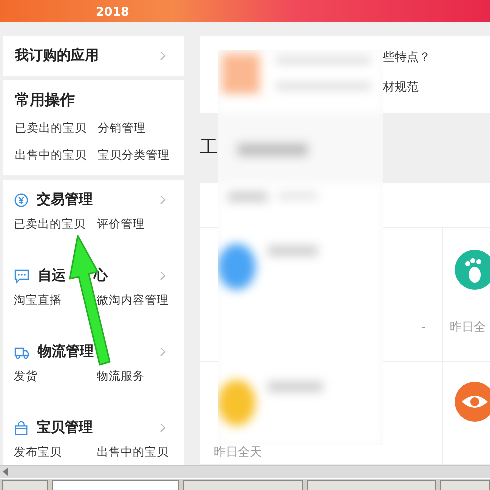 The image size is (490, 490). What do you see at coordinates (436, 87) in the screenshot?
I see `notice-link: 材规范` at bounding box center [436, 87].